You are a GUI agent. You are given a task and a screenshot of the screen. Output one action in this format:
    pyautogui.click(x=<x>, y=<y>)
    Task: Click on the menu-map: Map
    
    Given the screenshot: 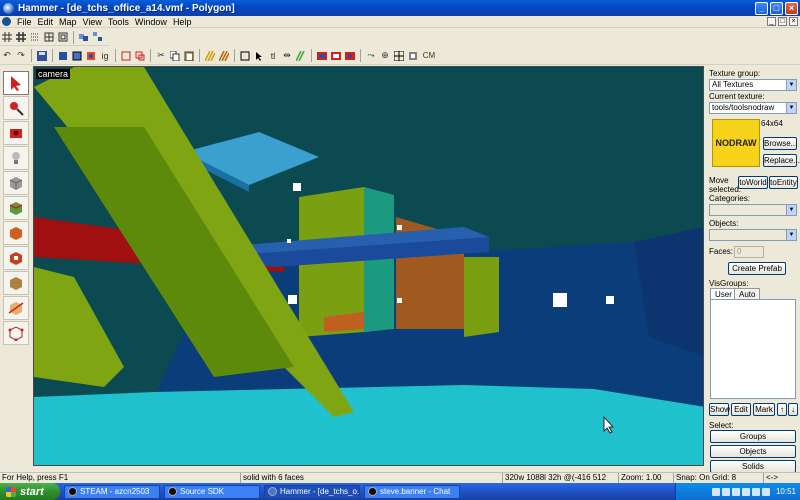 What is the action you would take?
    pyautogui.click(x=68, y=22)
    